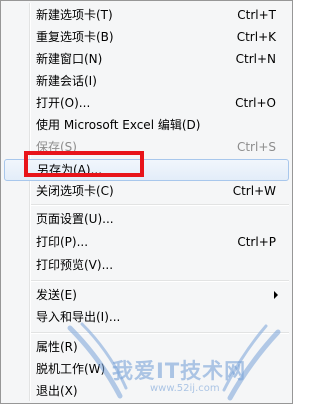  What do you see at coordinates (75, 37) in the screenshot?
I see `menu-item-label: 重复选项卡(B)` at bounding box center [75, 37].